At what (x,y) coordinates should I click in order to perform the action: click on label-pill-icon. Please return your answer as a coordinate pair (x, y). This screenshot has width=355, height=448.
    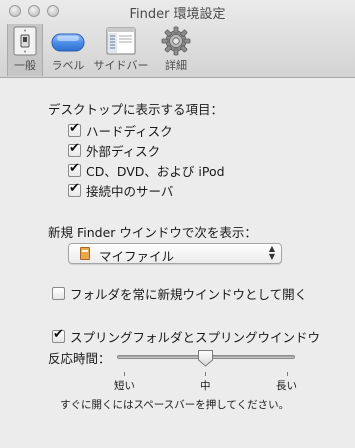
    Looking at the image, I should click on (68, 42).